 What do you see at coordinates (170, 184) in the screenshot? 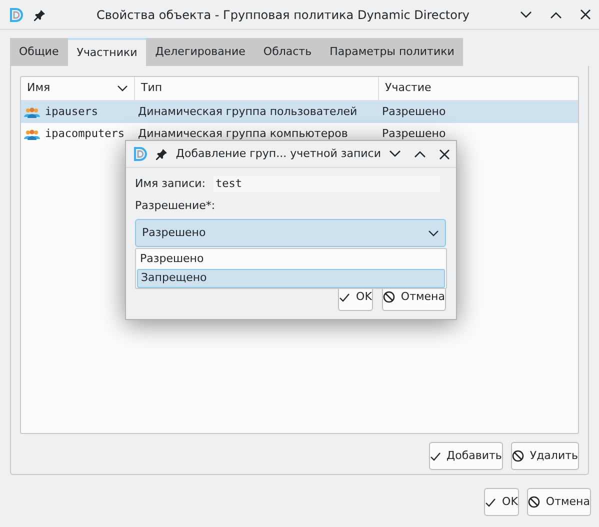
I see `field-label: Имя записи:` at bounding box center [170, 184].